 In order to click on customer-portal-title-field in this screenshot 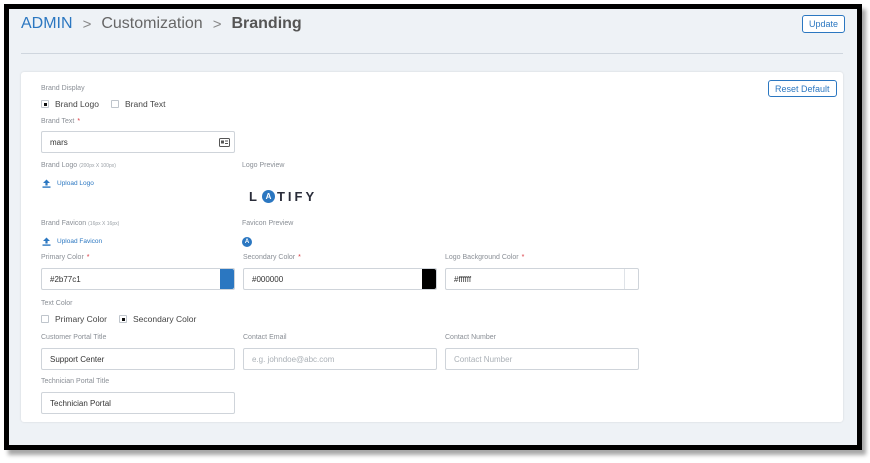, I will do `click(138, 359)`.